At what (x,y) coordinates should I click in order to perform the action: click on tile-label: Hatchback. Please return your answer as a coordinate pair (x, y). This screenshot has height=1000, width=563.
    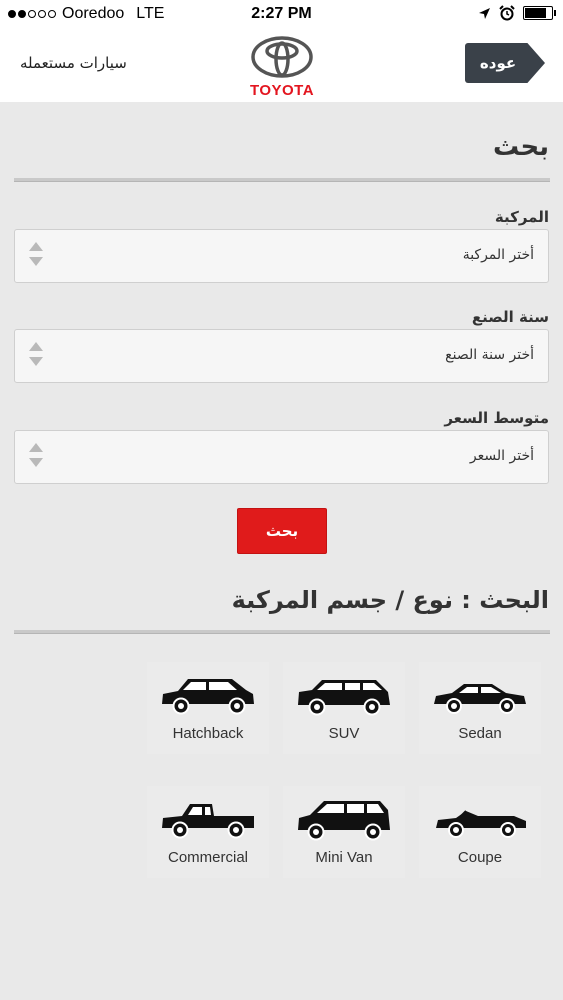
    Looking at the image, I should click on (208, 733).